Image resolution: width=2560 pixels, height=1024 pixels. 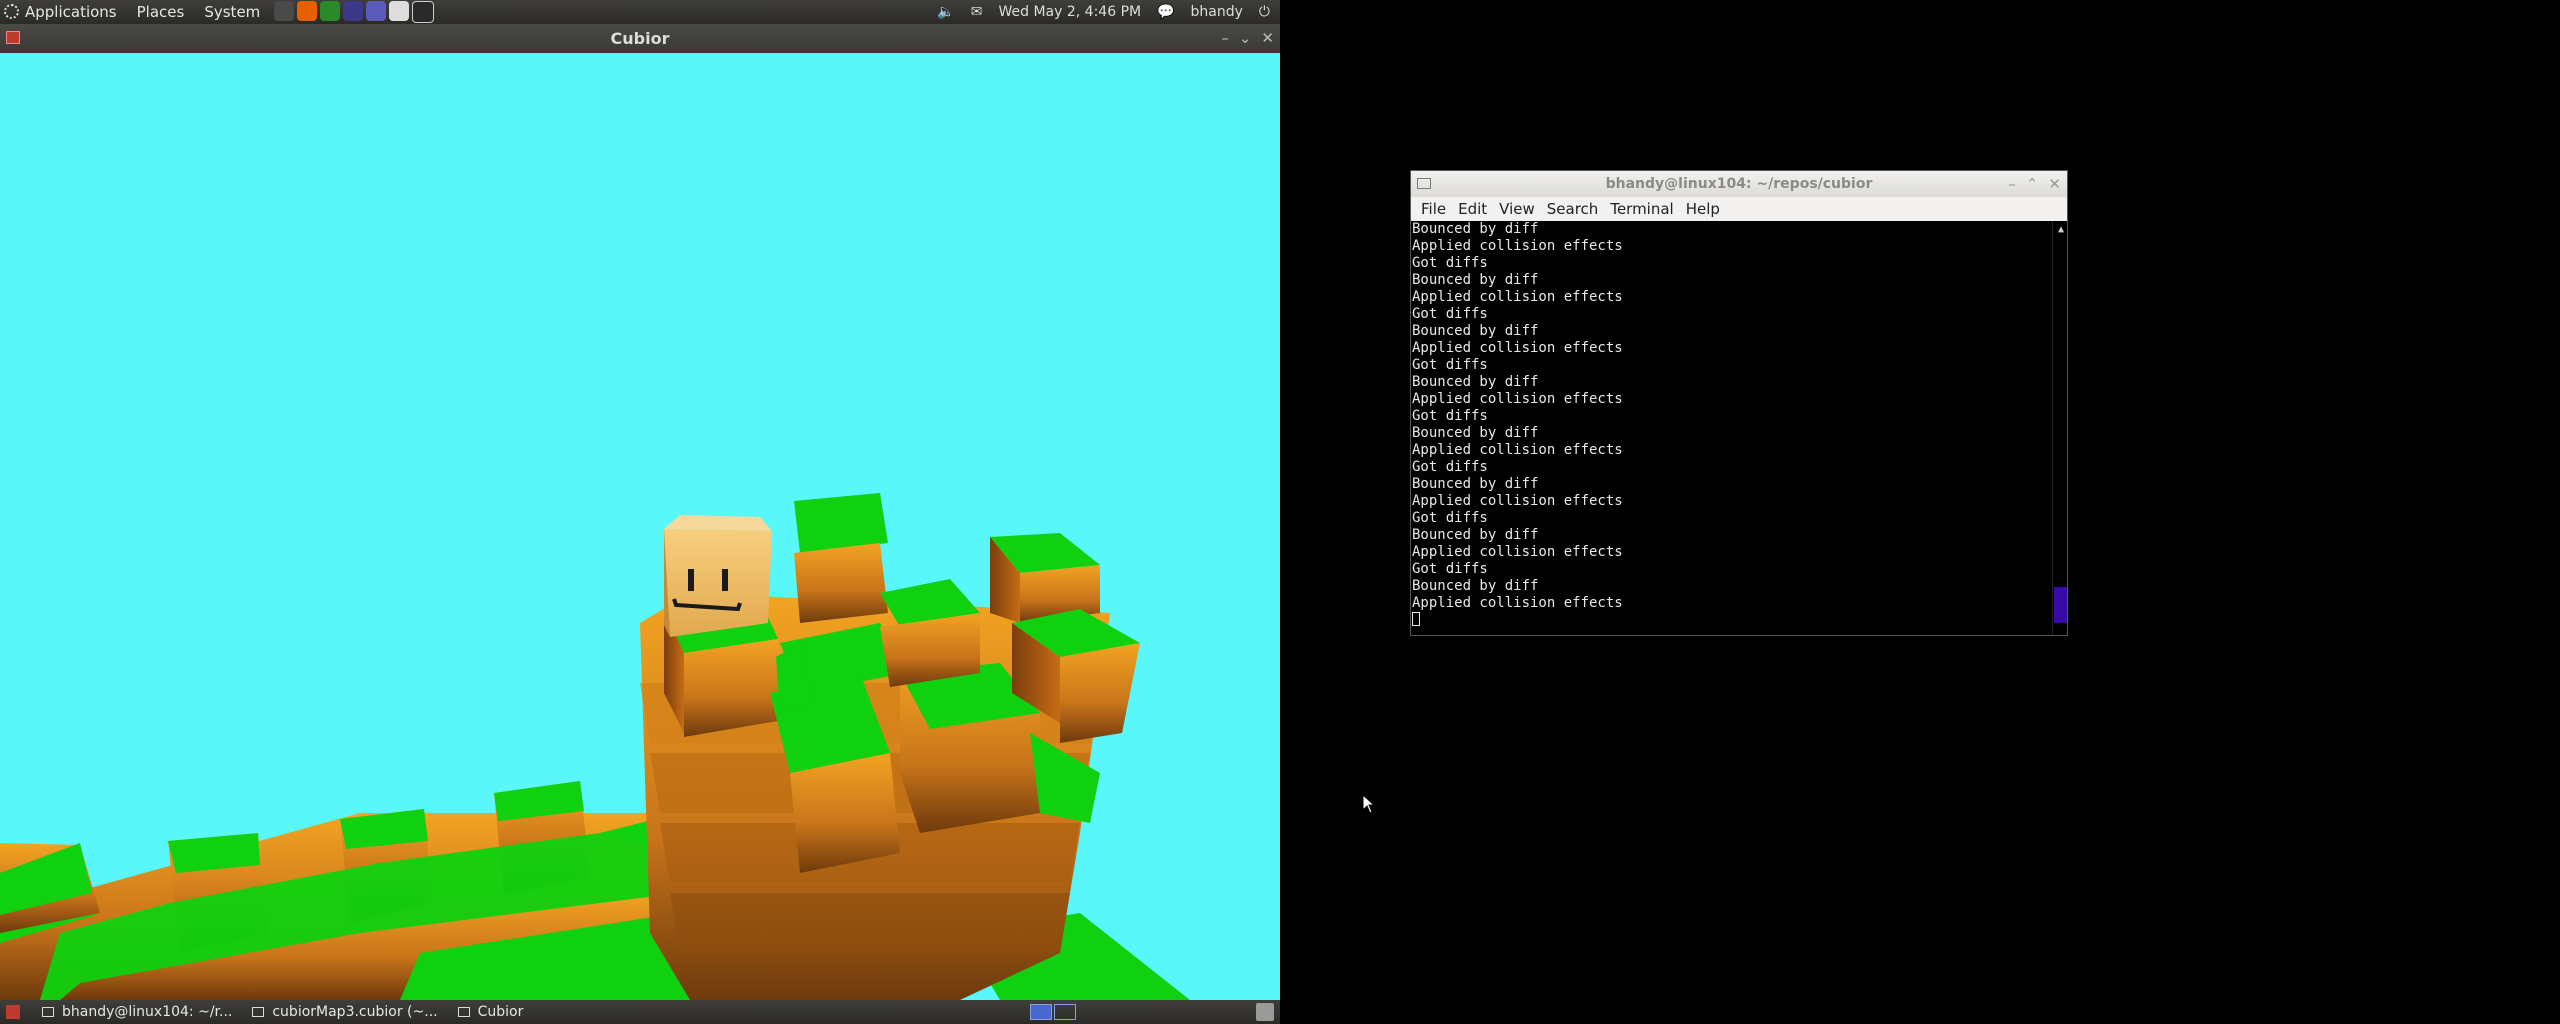 I want to click on workspace-switcher, so click(x=1053, y=1012).